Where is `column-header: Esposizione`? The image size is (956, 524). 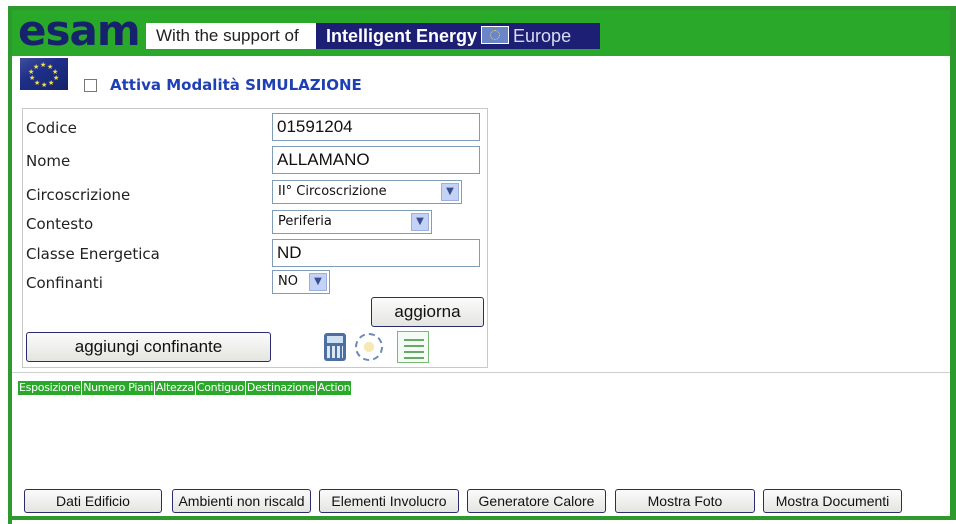 column-header: Esposizione is located at coordinates (50, 388).